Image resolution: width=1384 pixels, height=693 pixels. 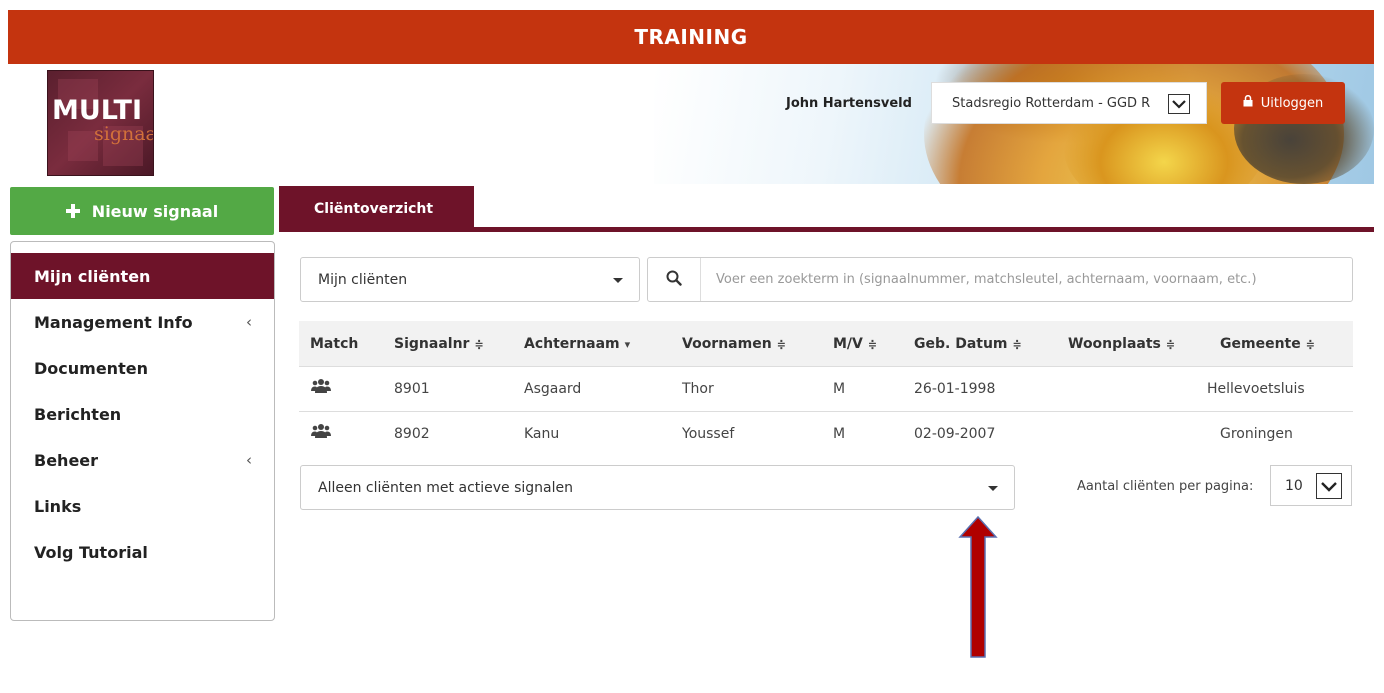 What do you see at coordinates (91, 552) in the screenshot?
I see `sidebar-item-label: Volg Tutorial` at bounding box center [91, 552].